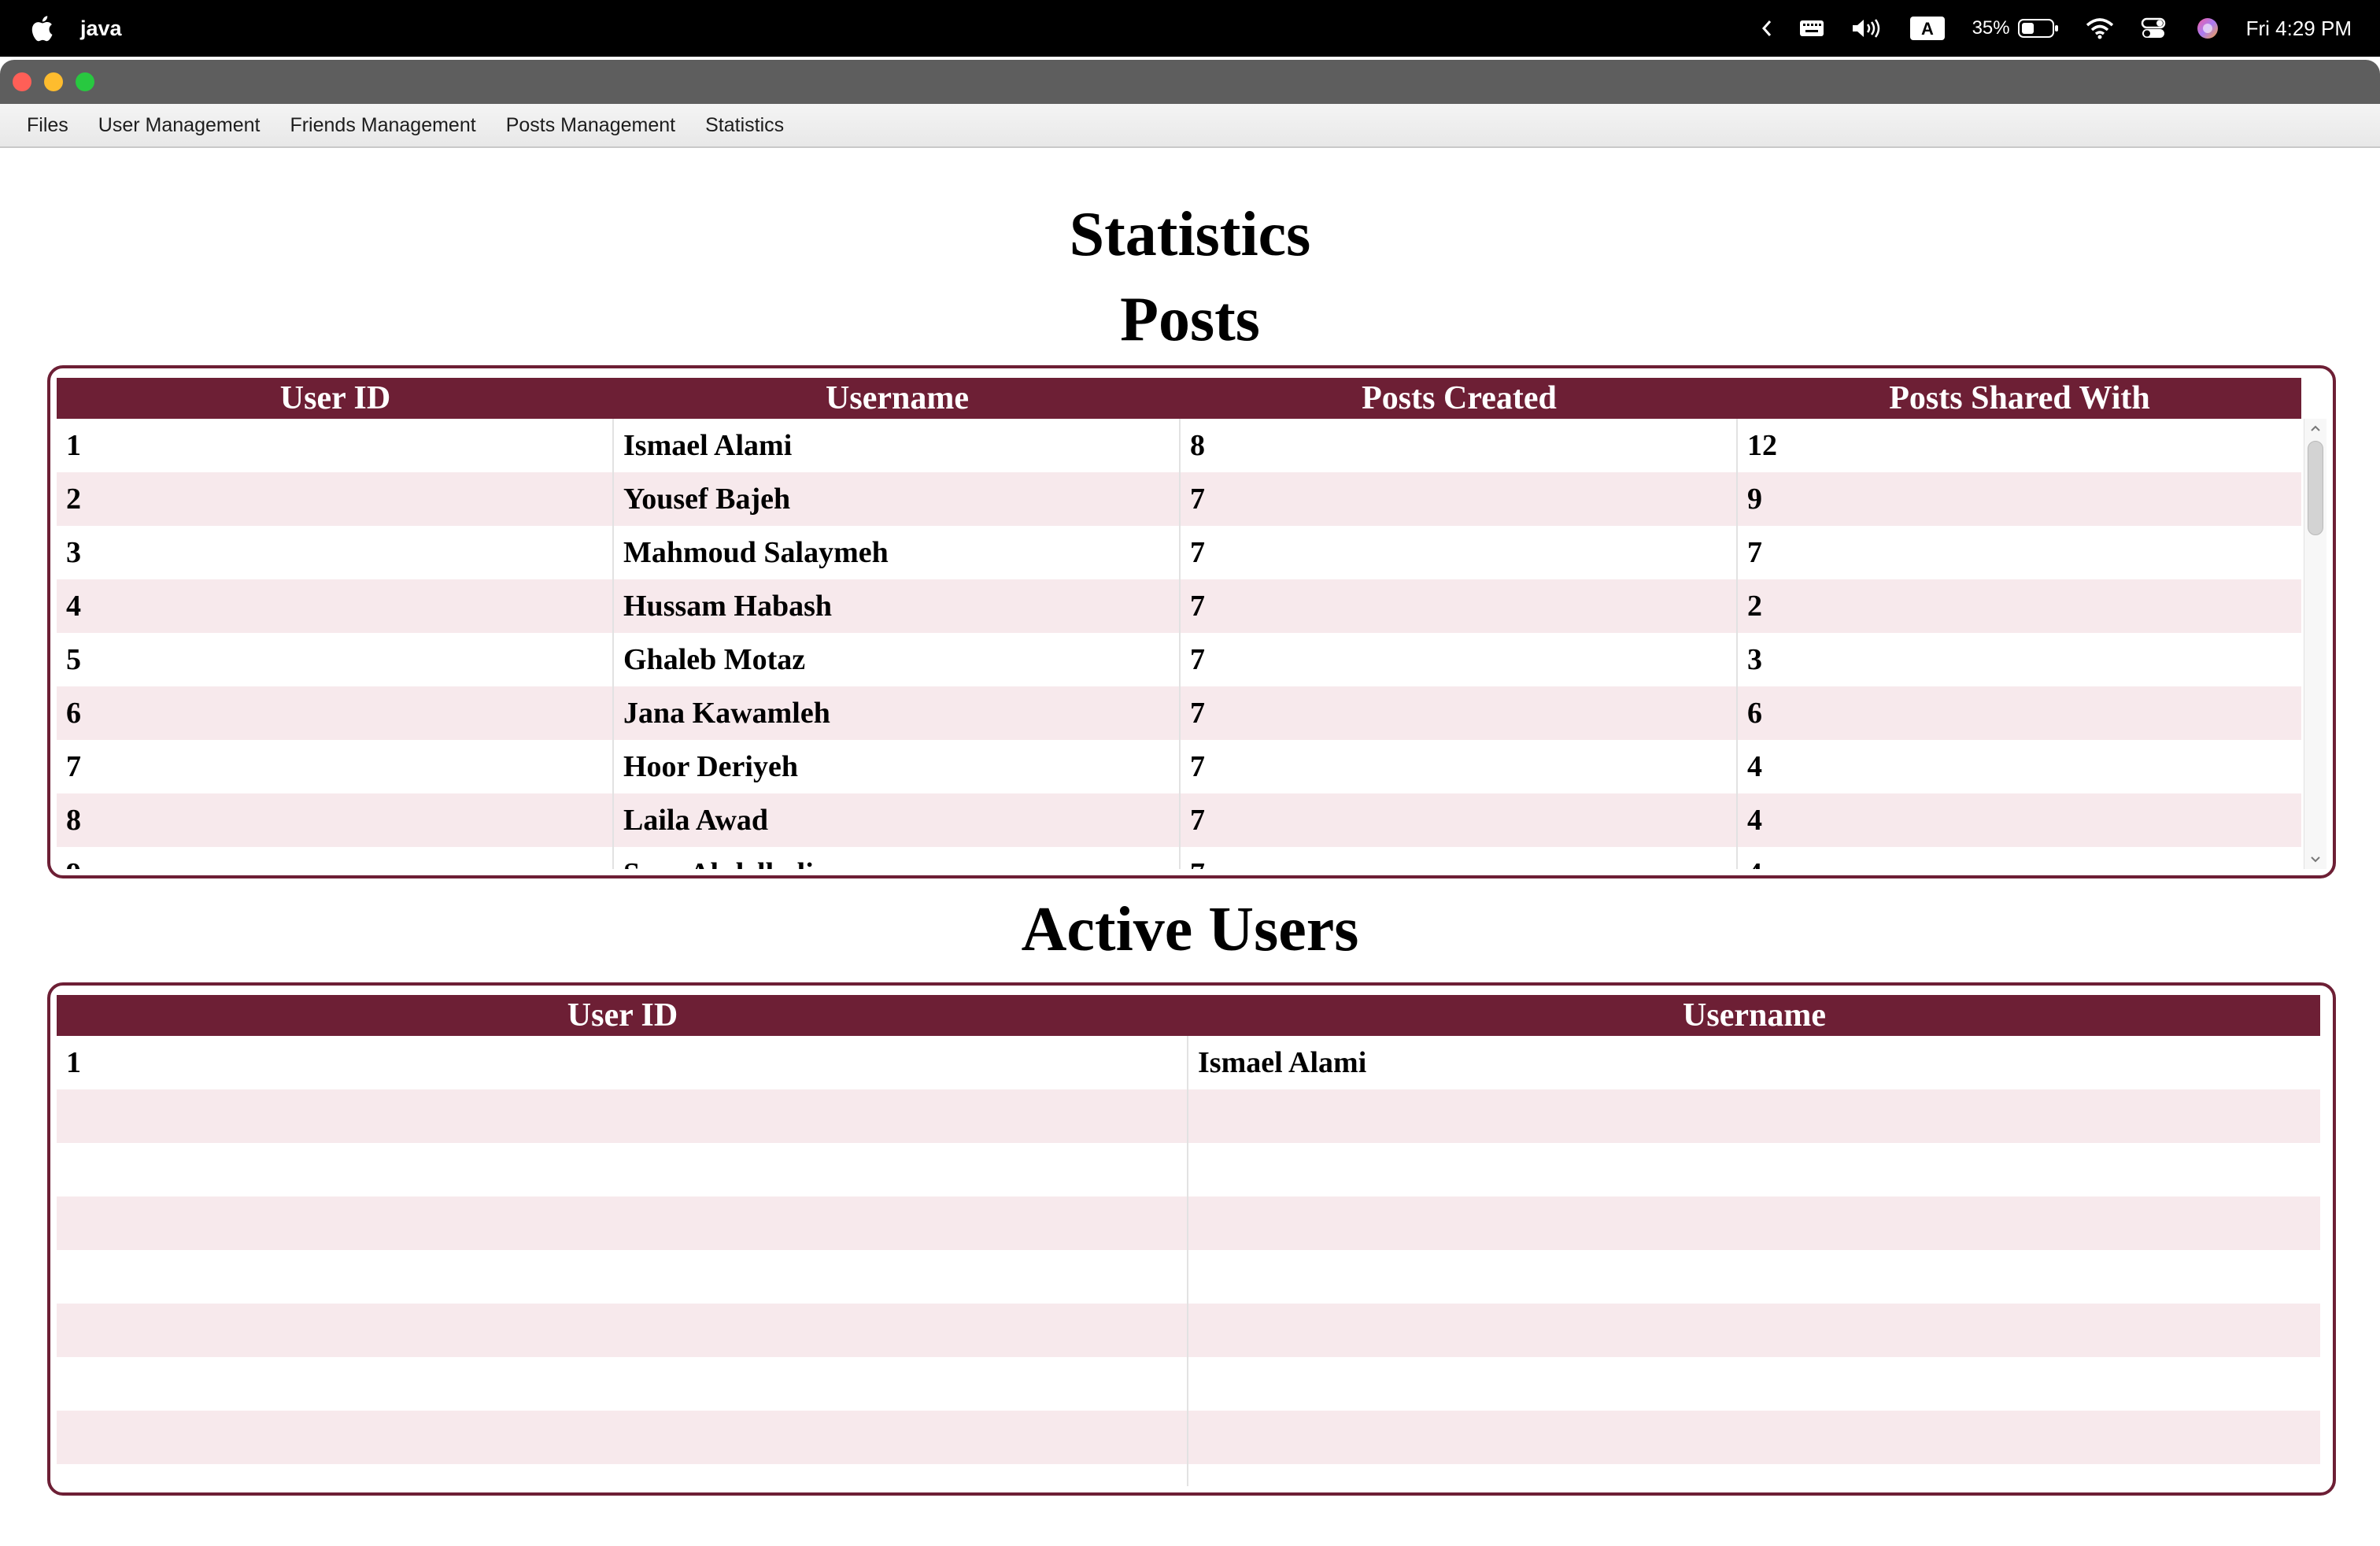  What do you see at coordinates (2315, 488) in the screenshot?
I see `scroll-thumb` at bounding box center [2315, 488].